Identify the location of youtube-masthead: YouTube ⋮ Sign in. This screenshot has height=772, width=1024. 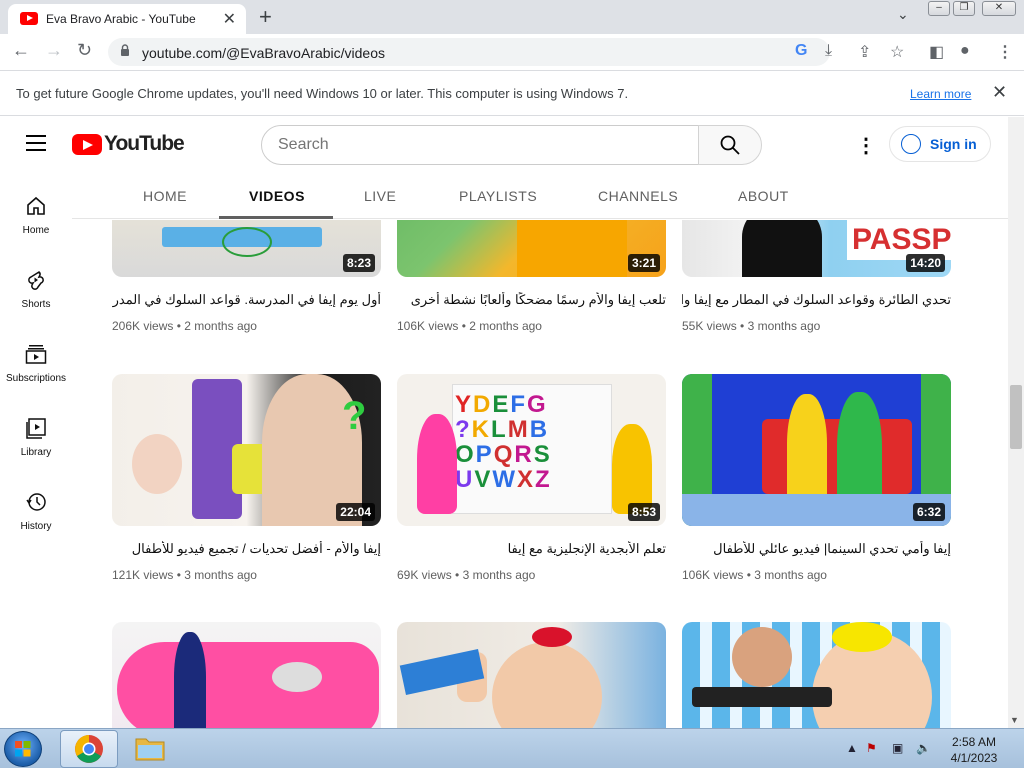
(504, 144).